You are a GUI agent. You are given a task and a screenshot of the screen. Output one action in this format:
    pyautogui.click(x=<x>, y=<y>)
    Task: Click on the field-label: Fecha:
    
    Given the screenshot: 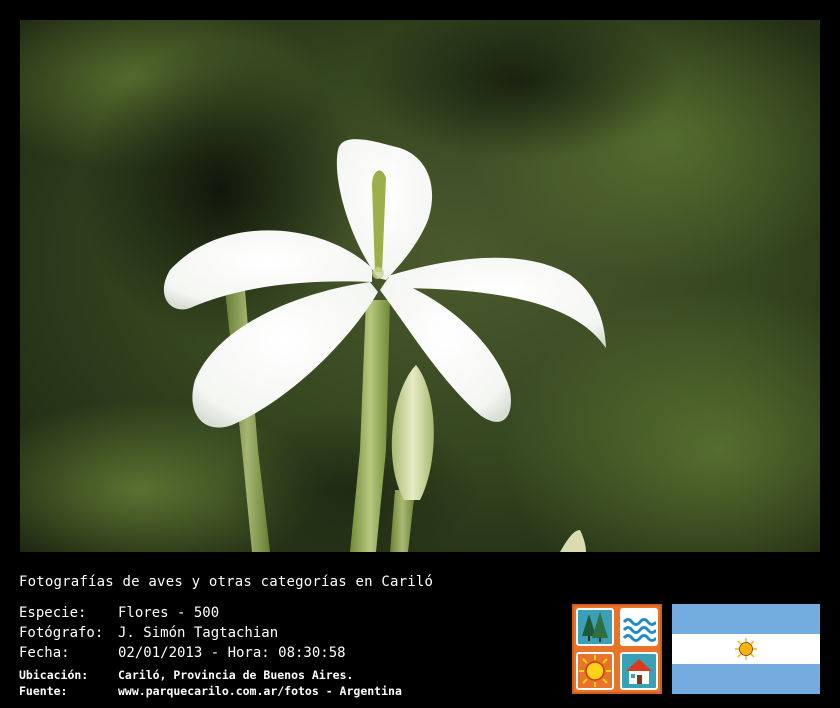 What is the action you would take?
    pyautogui.click(x=44, y=653)
    